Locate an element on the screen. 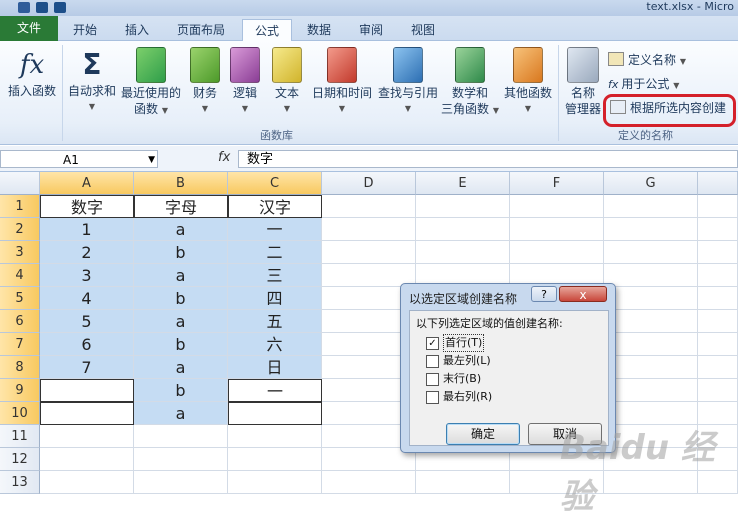  cell-c13 is located at coordinates (275, 482).